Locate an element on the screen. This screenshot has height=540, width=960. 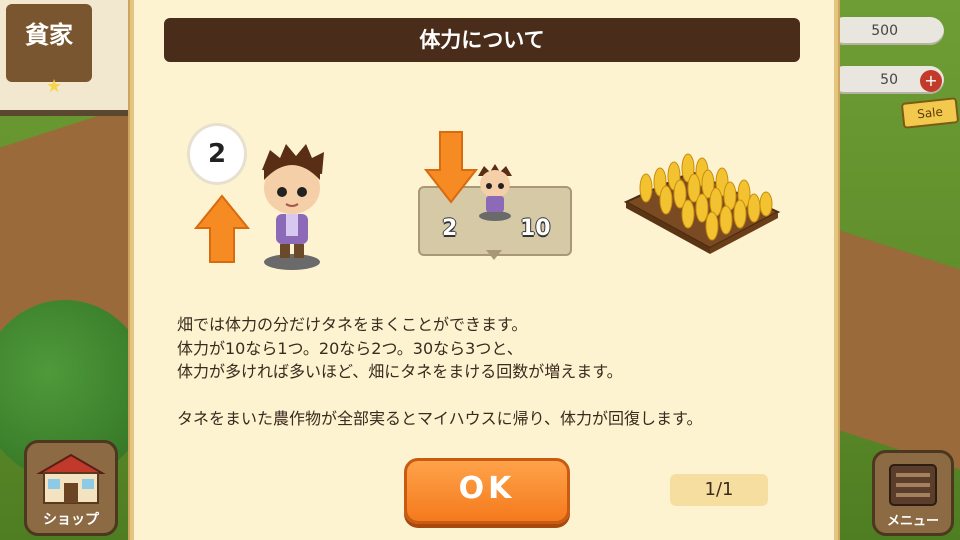
page-indicator: 1/1 is located at coordinates (719, 490).